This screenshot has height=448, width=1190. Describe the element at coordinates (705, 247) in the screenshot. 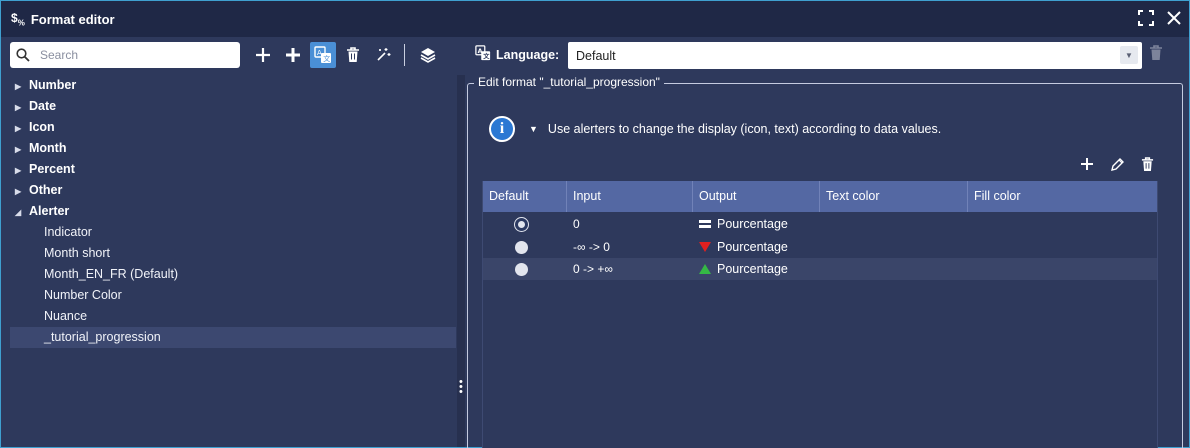

I see `down-triangle-icon` at that location.